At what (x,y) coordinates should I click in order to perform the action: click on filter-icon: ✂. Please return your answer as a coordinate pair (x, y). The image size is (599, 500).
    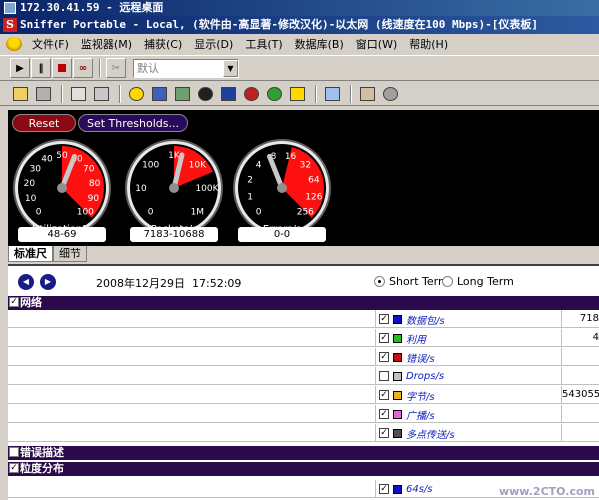
    Looking at the image, I should click on (116, 68).